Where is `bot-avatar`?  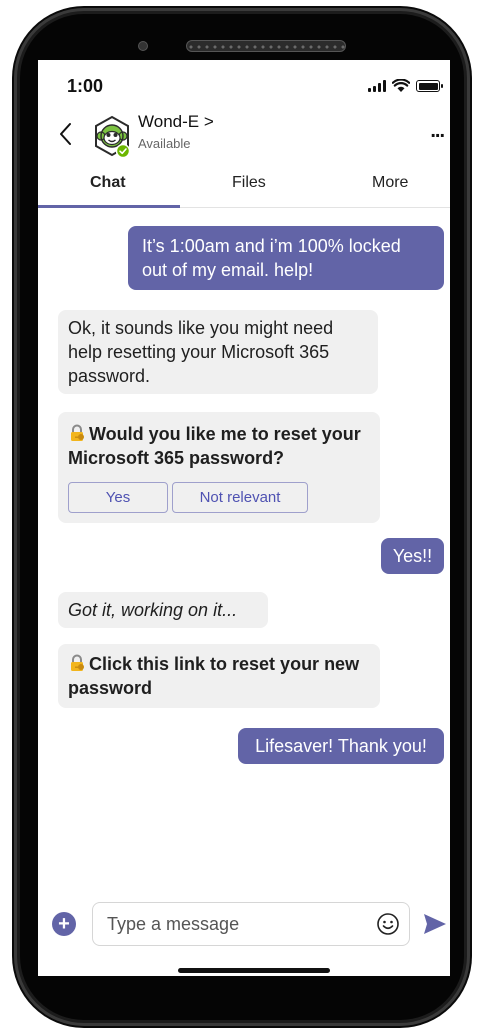 bot-avatar is located at coordinates (112, 136).